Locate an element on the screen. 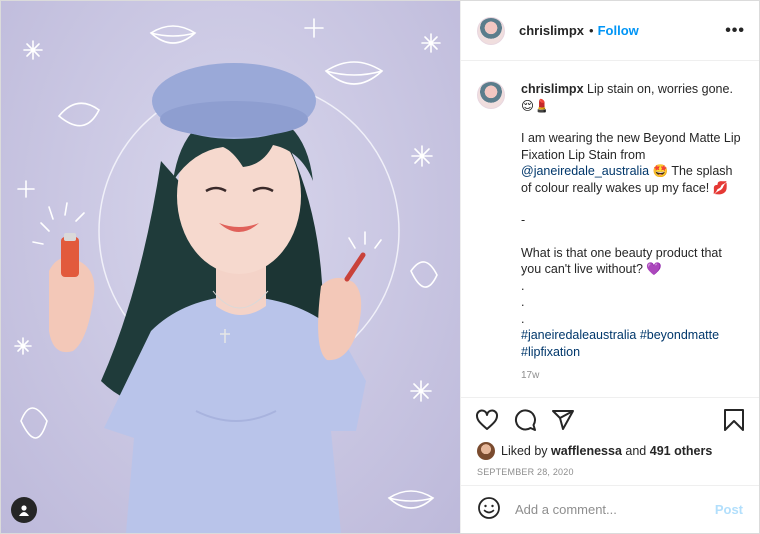 Image resolution: width=760 pixels, height=534 pixels. more-options-icon: ••• is located at coordinates (735, 31).